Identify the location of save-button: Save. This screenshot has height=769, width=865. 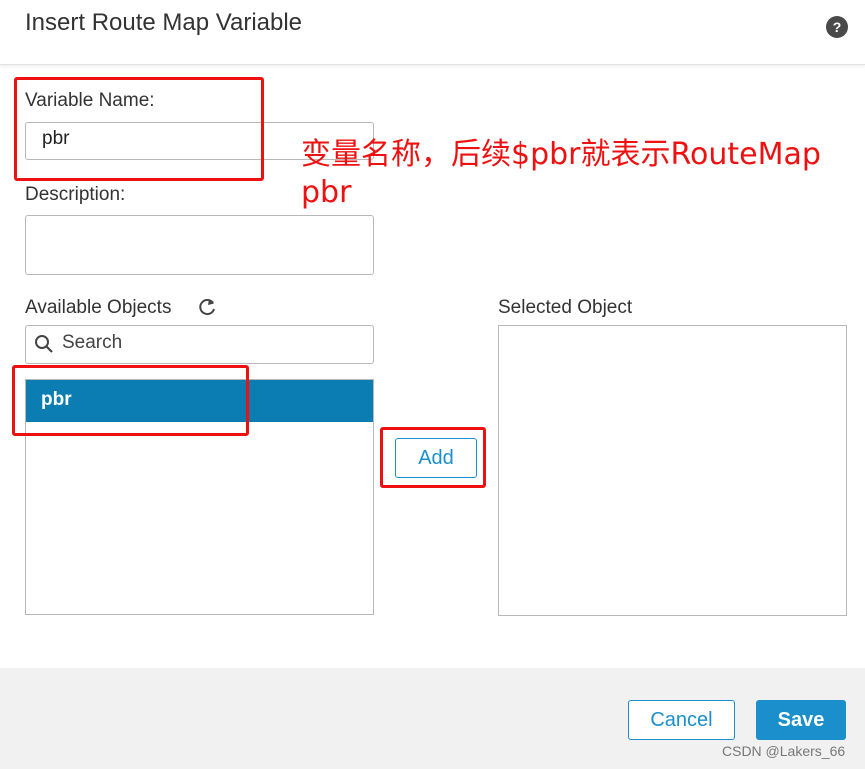
(801, 720).